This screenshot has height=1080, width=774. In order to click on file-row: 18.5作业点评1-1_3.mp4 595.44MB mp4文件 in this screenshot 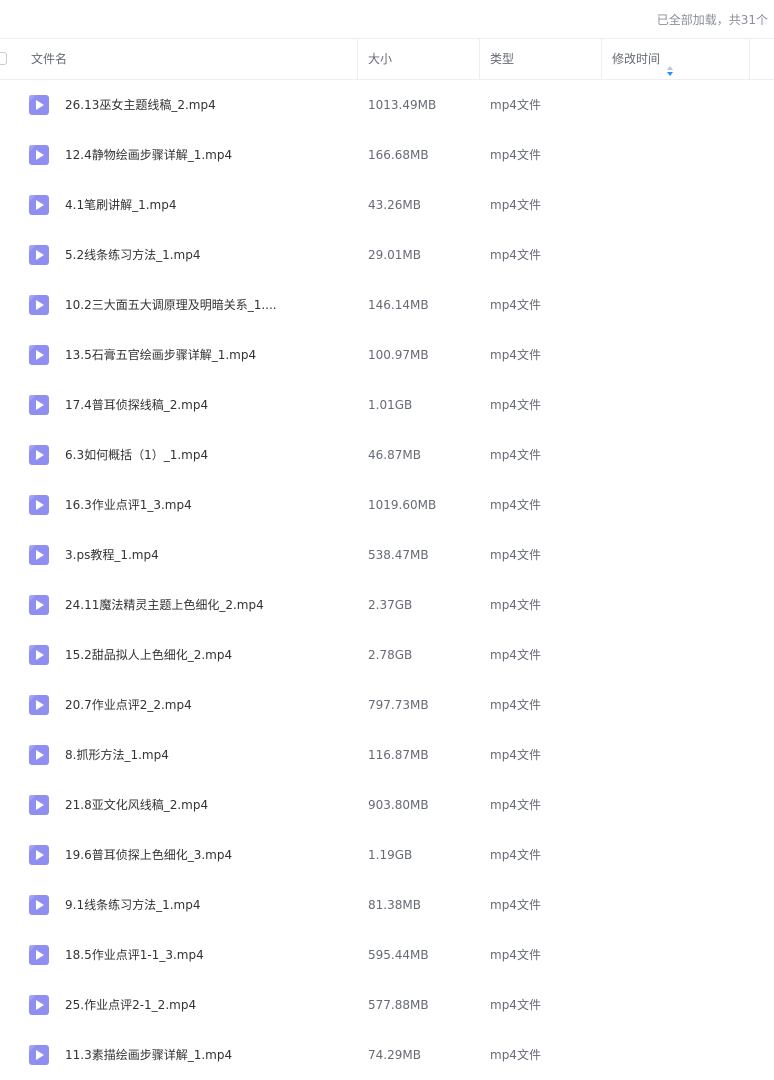, I will do `click(387, 955)`.